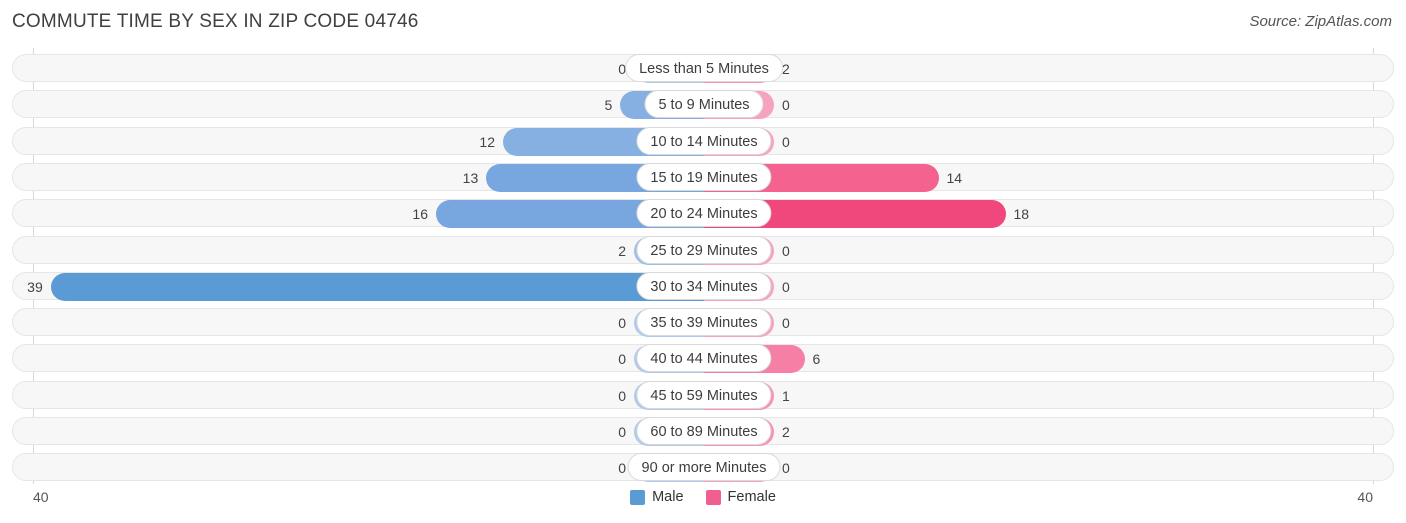 This screenshot has height=523, width=1406. I want to click on page-title: COMMUTE TIME BY SEX IN ZIP CODE 04746, so click(215, 21).